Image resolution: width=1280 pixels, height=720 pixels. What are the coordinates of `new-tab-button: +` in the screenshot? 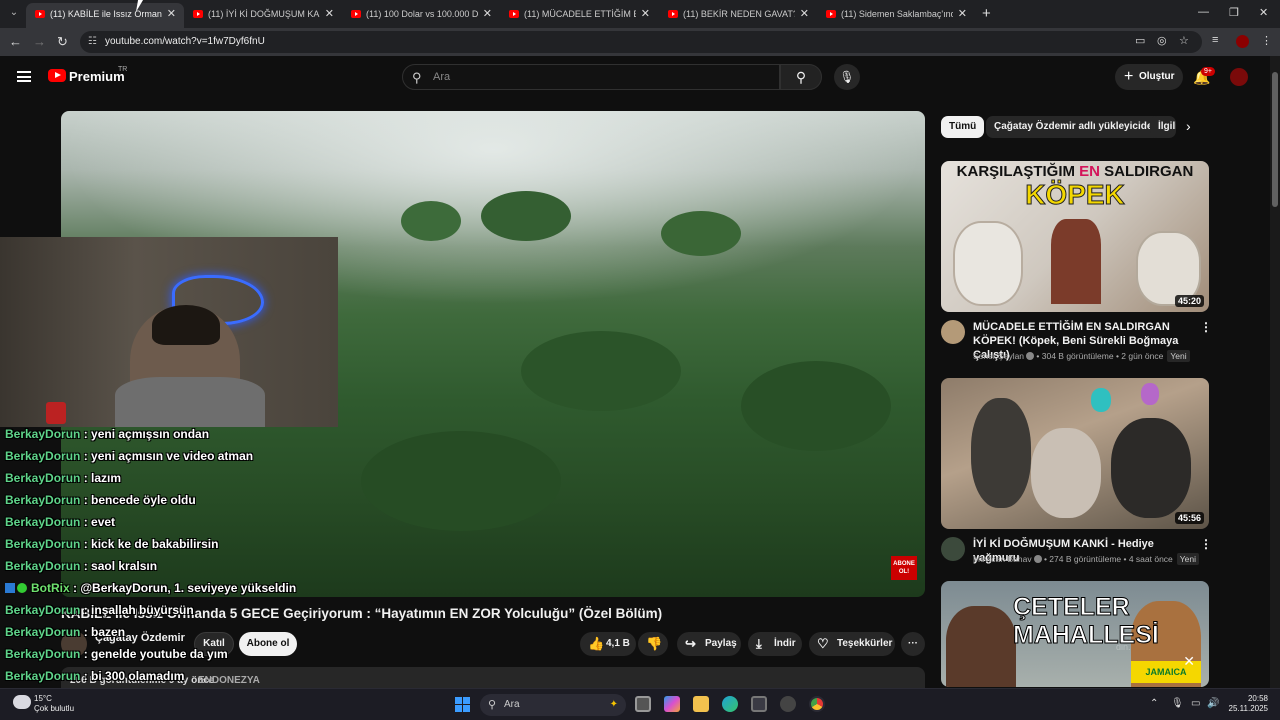 It's located at (986, 13).